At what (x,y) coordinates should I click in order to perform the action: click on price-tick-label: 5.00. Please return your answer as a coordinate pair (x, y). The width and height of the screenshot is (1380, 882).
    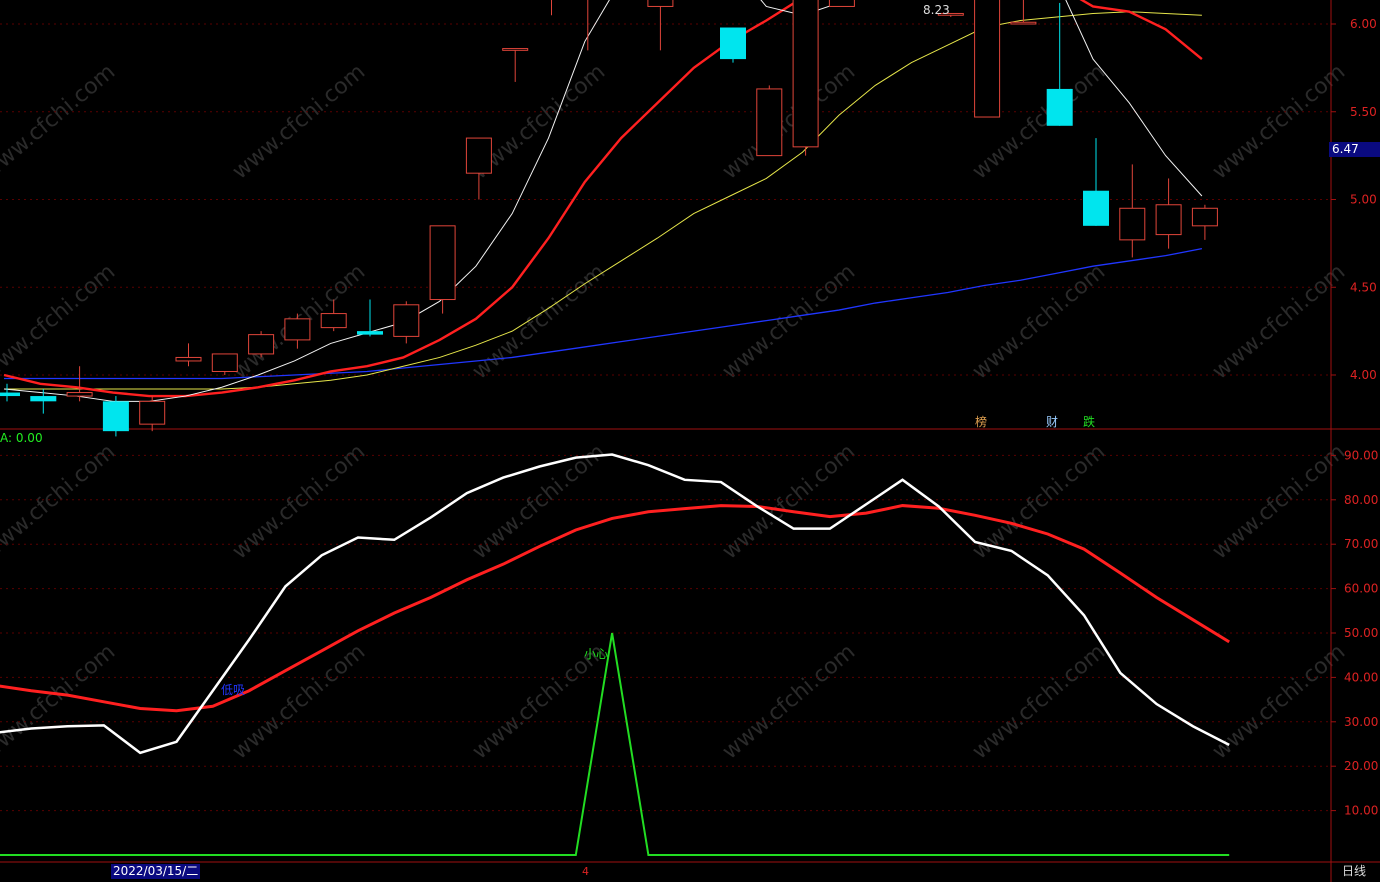
    Looking at the image, I should click on (1363, 200).